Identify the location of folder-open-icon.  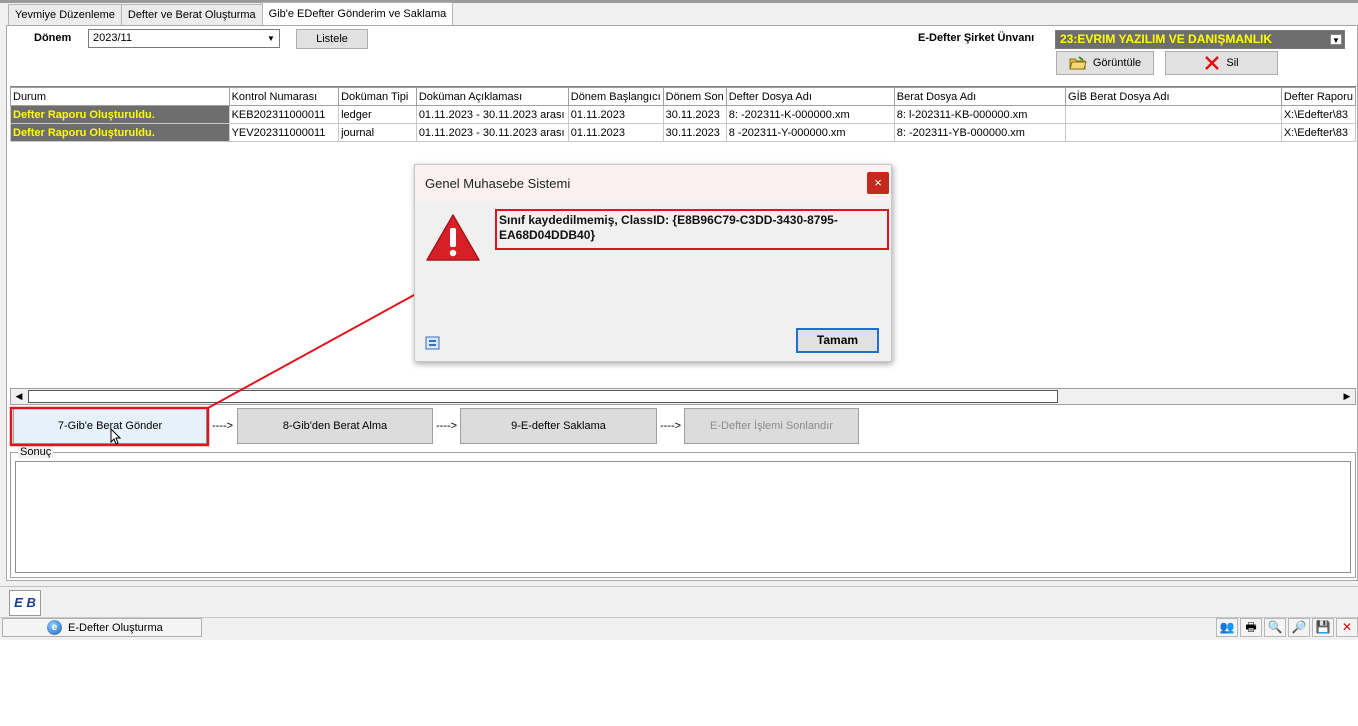
(1078, 63).